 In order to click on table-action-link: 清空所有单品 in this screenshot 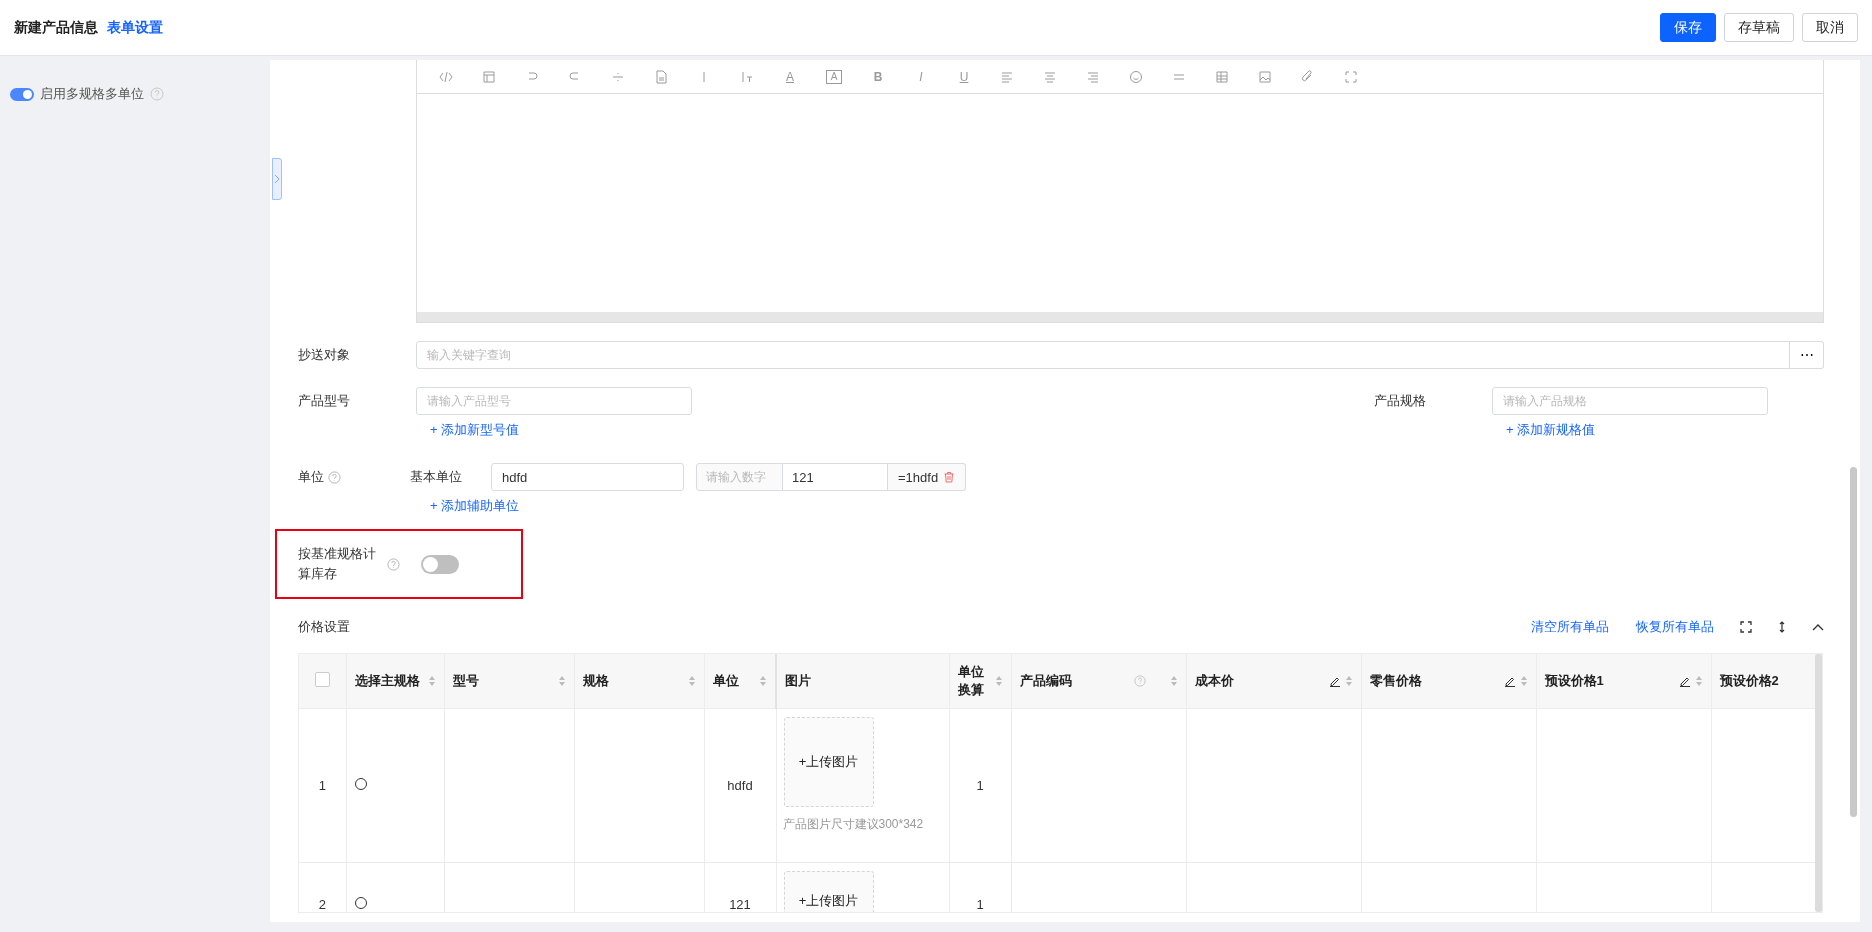, I will do `click(1570, 627)`.